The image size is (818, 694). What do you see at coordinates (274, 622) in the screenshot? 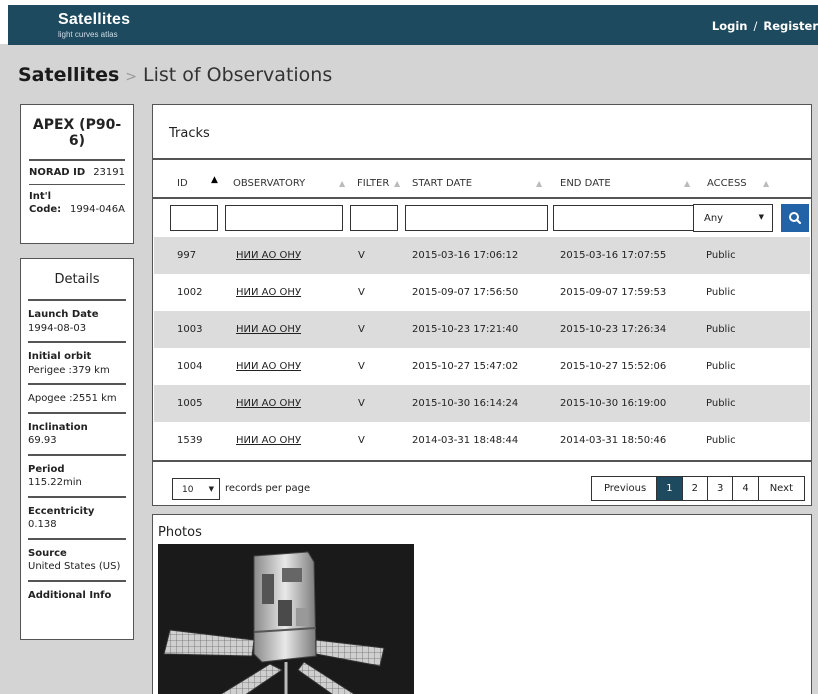
I see `satellite-illustration` at bounding box center [274, 622].